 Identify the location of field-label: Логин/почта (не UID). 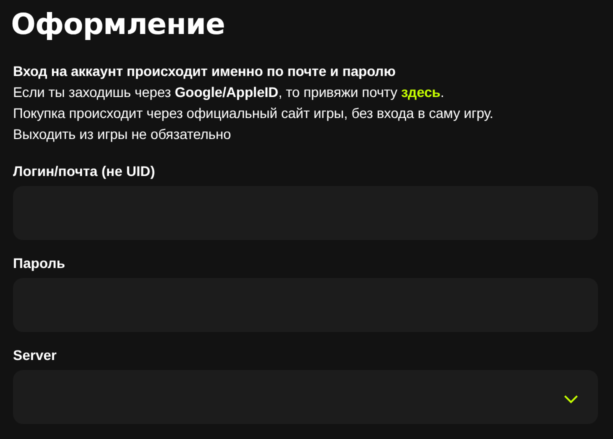
(84, 171).